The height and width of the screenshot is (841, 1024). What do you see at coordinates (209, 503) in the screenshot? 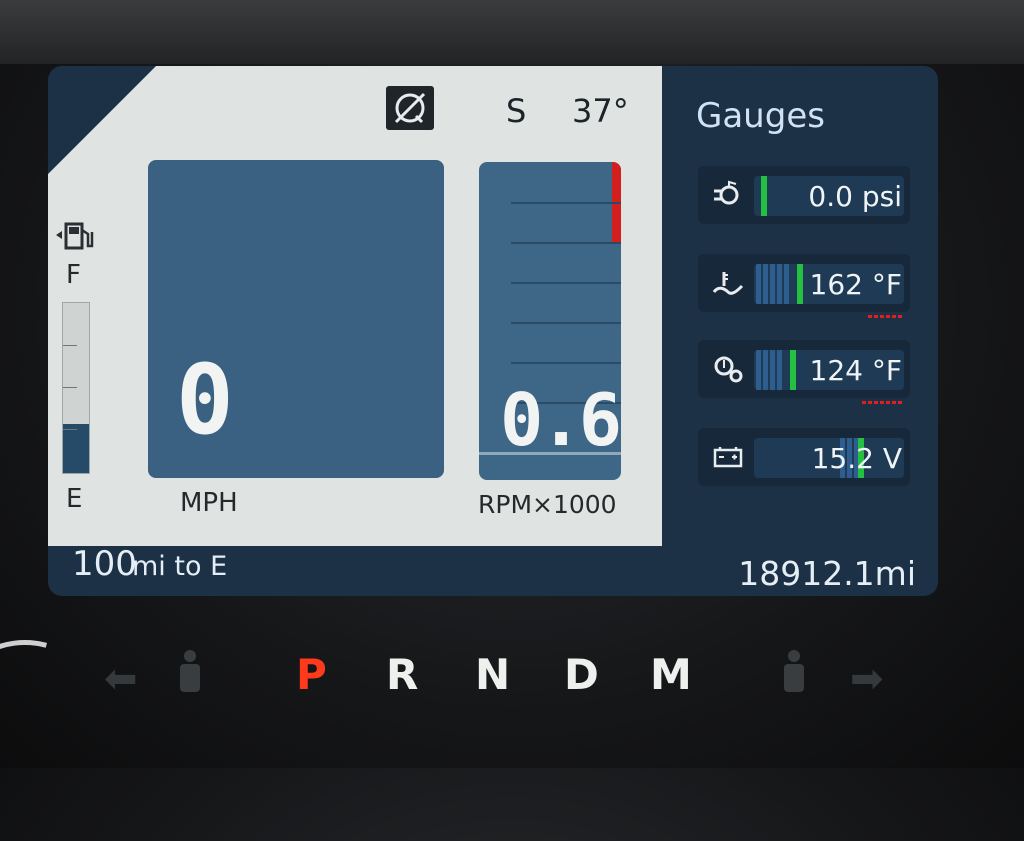
I see `speed-unit-label: MPH` at bounding box center [209, 503].